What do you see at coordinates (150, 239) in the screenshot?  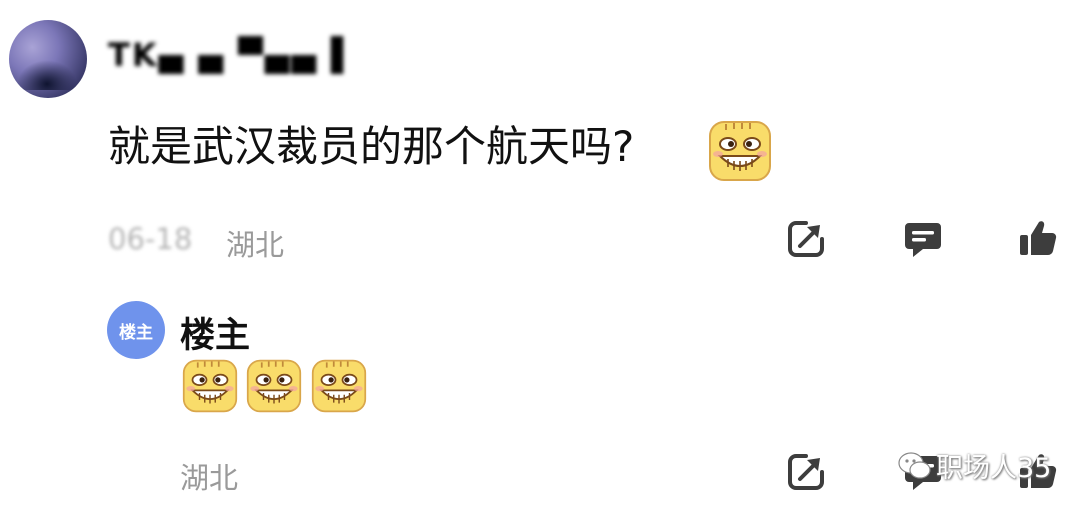 I see `comment-date: 06-18` at bounding box center [150, 239].